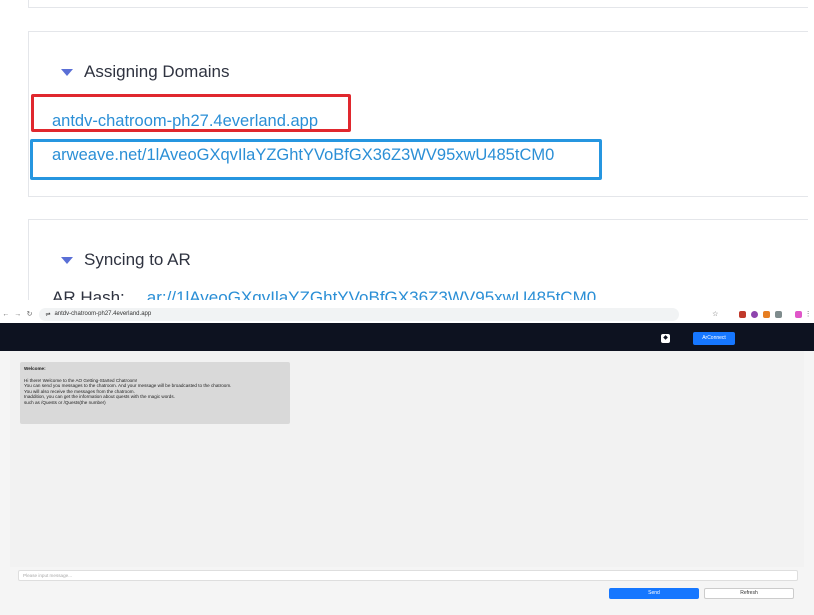 This screenshot has width=814, height=615. I want to click on send-button: Send, so click(654, 593).